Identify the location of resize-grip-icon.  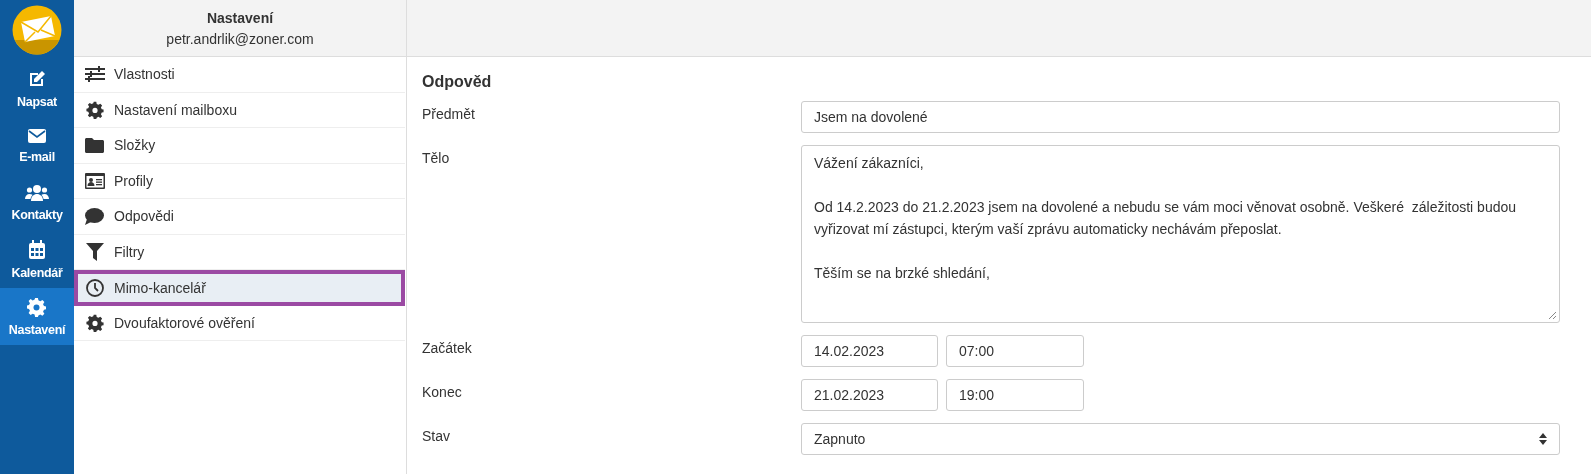
(1552, 315).